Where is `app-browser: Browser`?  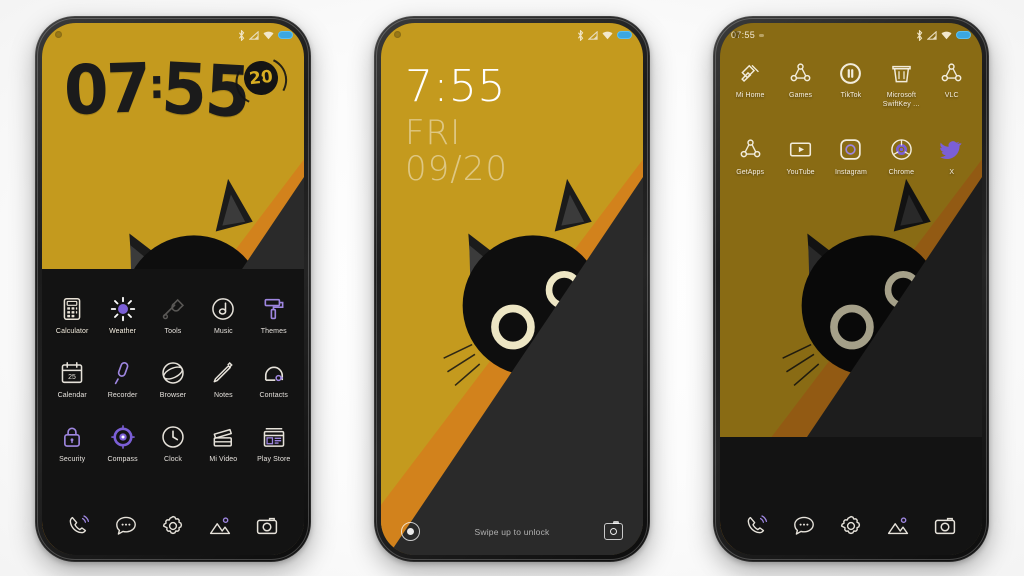
app-browser: Browser is located at coordinates (173, 380).